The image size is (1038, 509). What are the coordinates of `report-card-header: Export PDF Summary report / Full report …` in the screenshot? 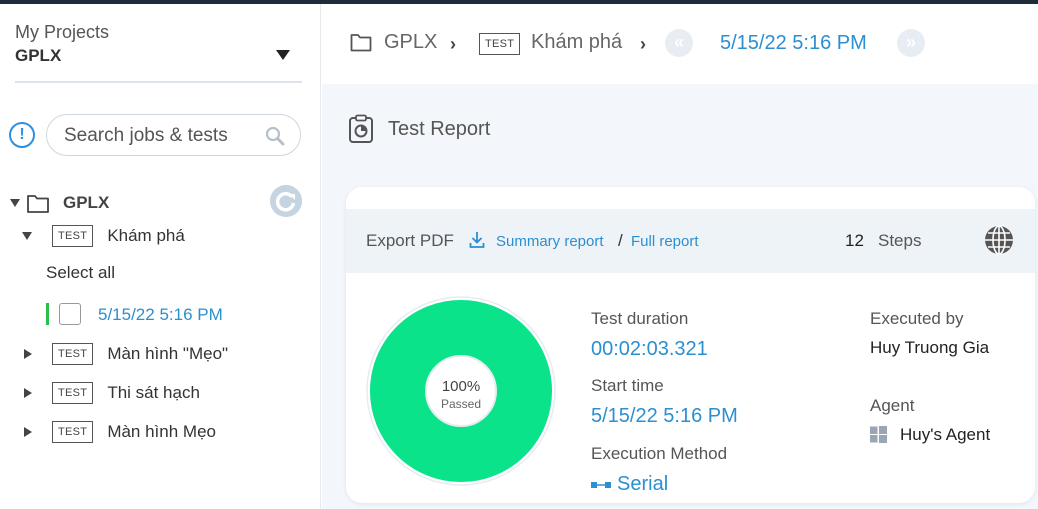 It's located at (690, 241).